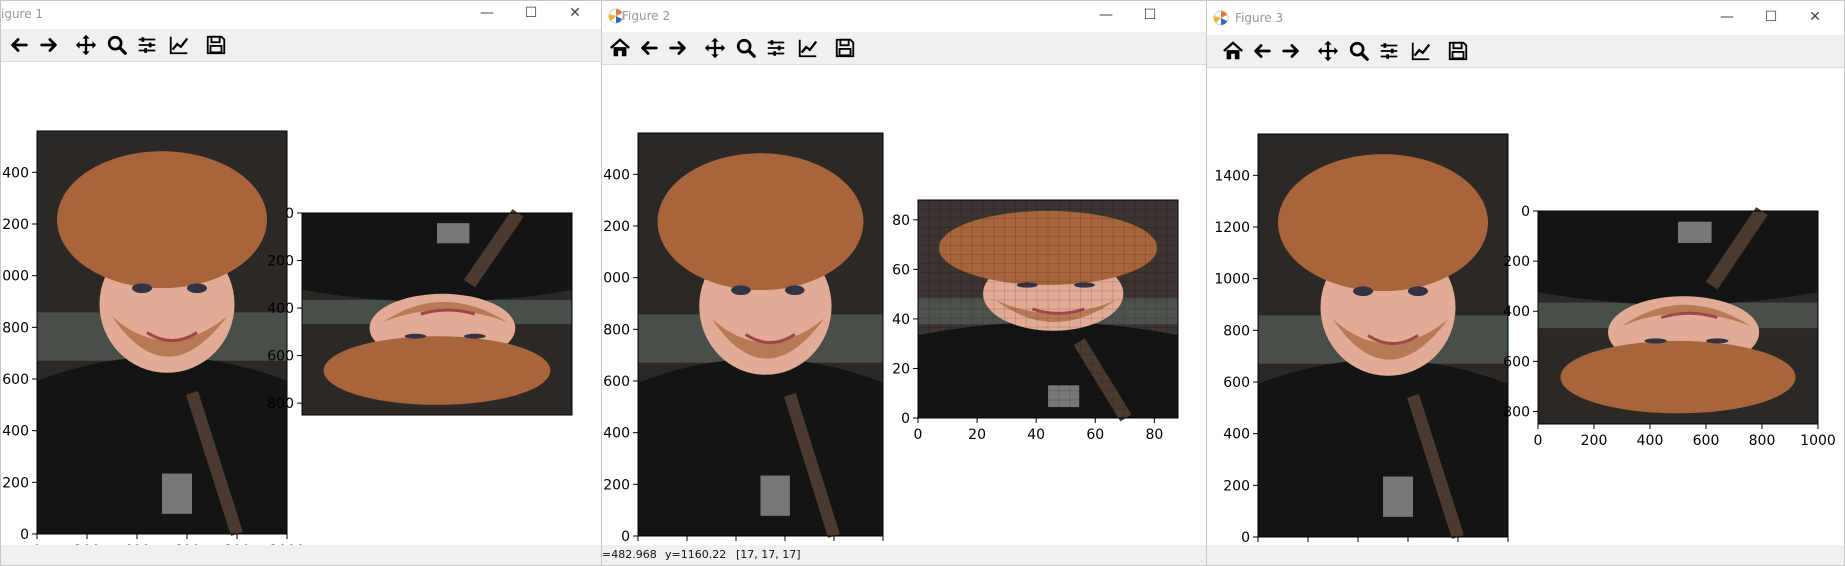  Describe the element at coordinates (1762, 441) in the screenshot. I see `x-tick-label: 800` at that location.